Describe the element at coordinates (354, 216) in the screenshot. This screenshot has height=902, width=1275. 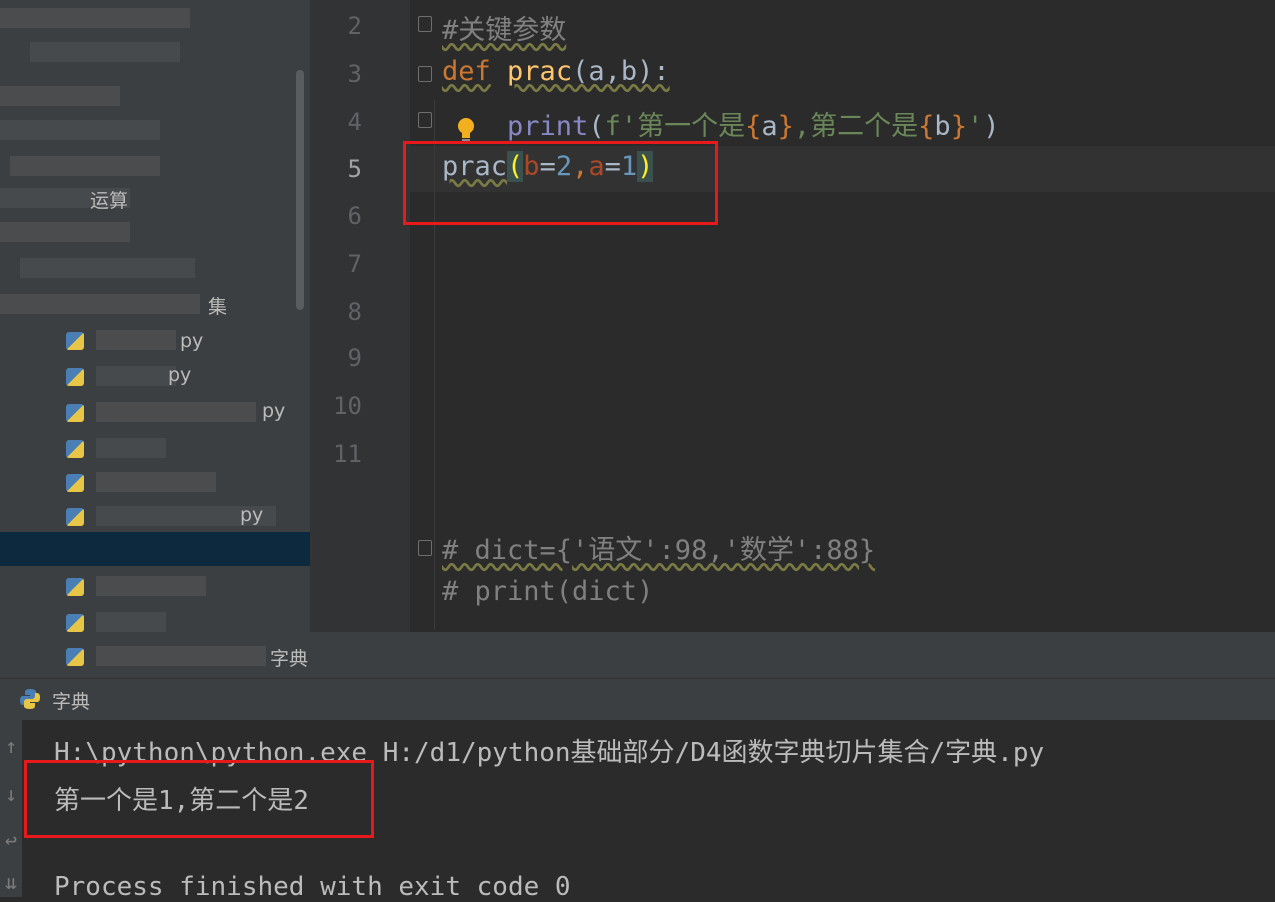
I see `line-number: 6` at that location.